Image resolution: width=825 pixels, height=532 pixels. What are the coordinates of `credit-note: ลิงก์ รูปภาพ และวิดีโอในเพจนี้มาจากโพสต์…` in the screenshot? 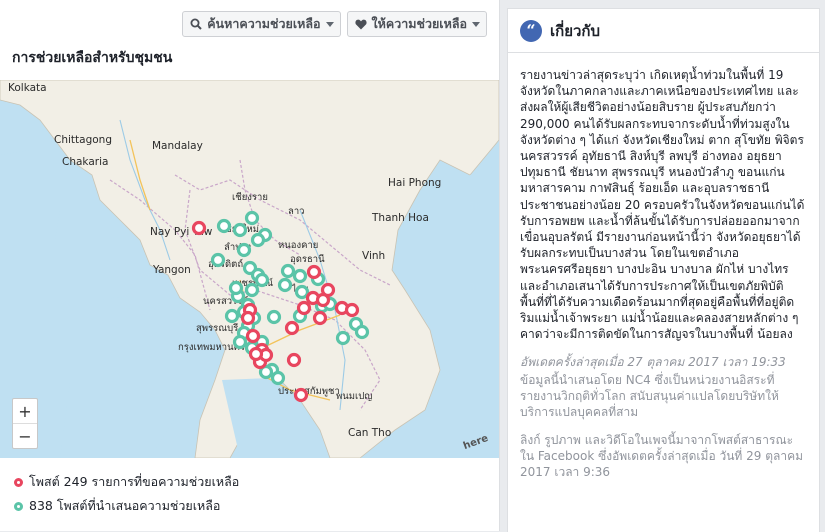 It's located at (662, 456).